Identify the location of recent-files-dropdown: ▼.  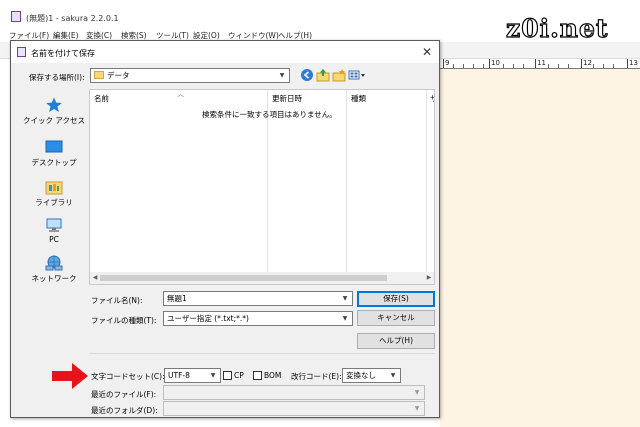
(294, 392).